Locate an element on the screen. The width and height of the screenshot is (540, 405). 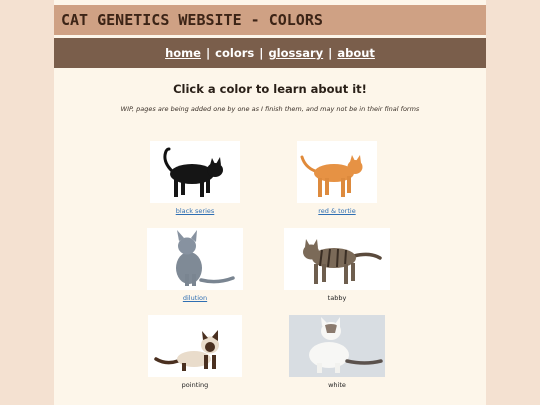
gallery-item-pointing: pointing is located at coordinates (195, 352).